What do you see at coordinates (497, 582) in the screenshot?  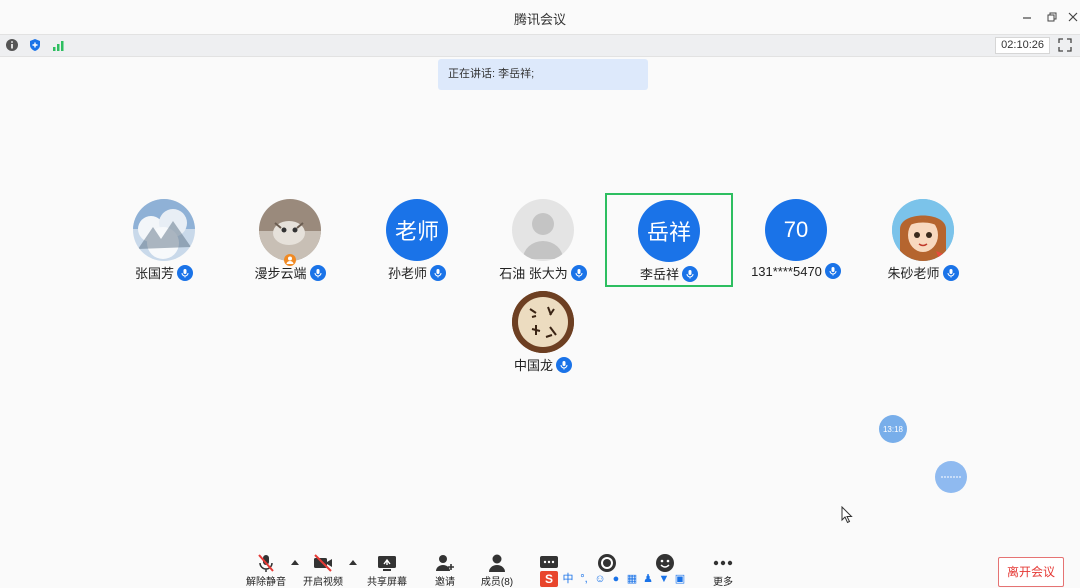 I see `members-label: 成员(8)` at bounding box center [497, 582].